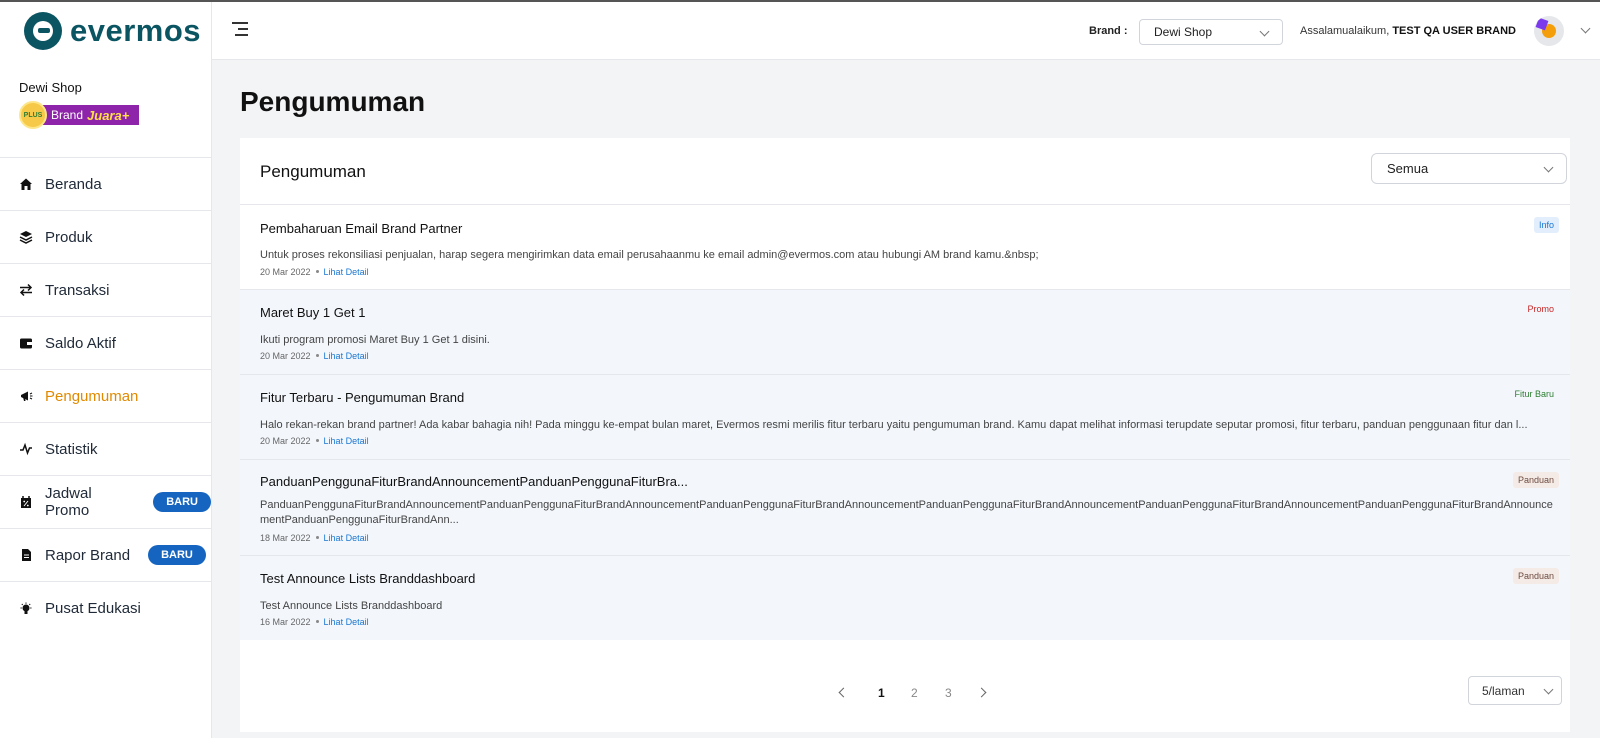 The height and width of the screenshot is (738, 1600). What do you see at coordinates (285, 538) in the screenshot?
I see `announcement-date: 18 Mar 2022` at bounding box center [285, 538].